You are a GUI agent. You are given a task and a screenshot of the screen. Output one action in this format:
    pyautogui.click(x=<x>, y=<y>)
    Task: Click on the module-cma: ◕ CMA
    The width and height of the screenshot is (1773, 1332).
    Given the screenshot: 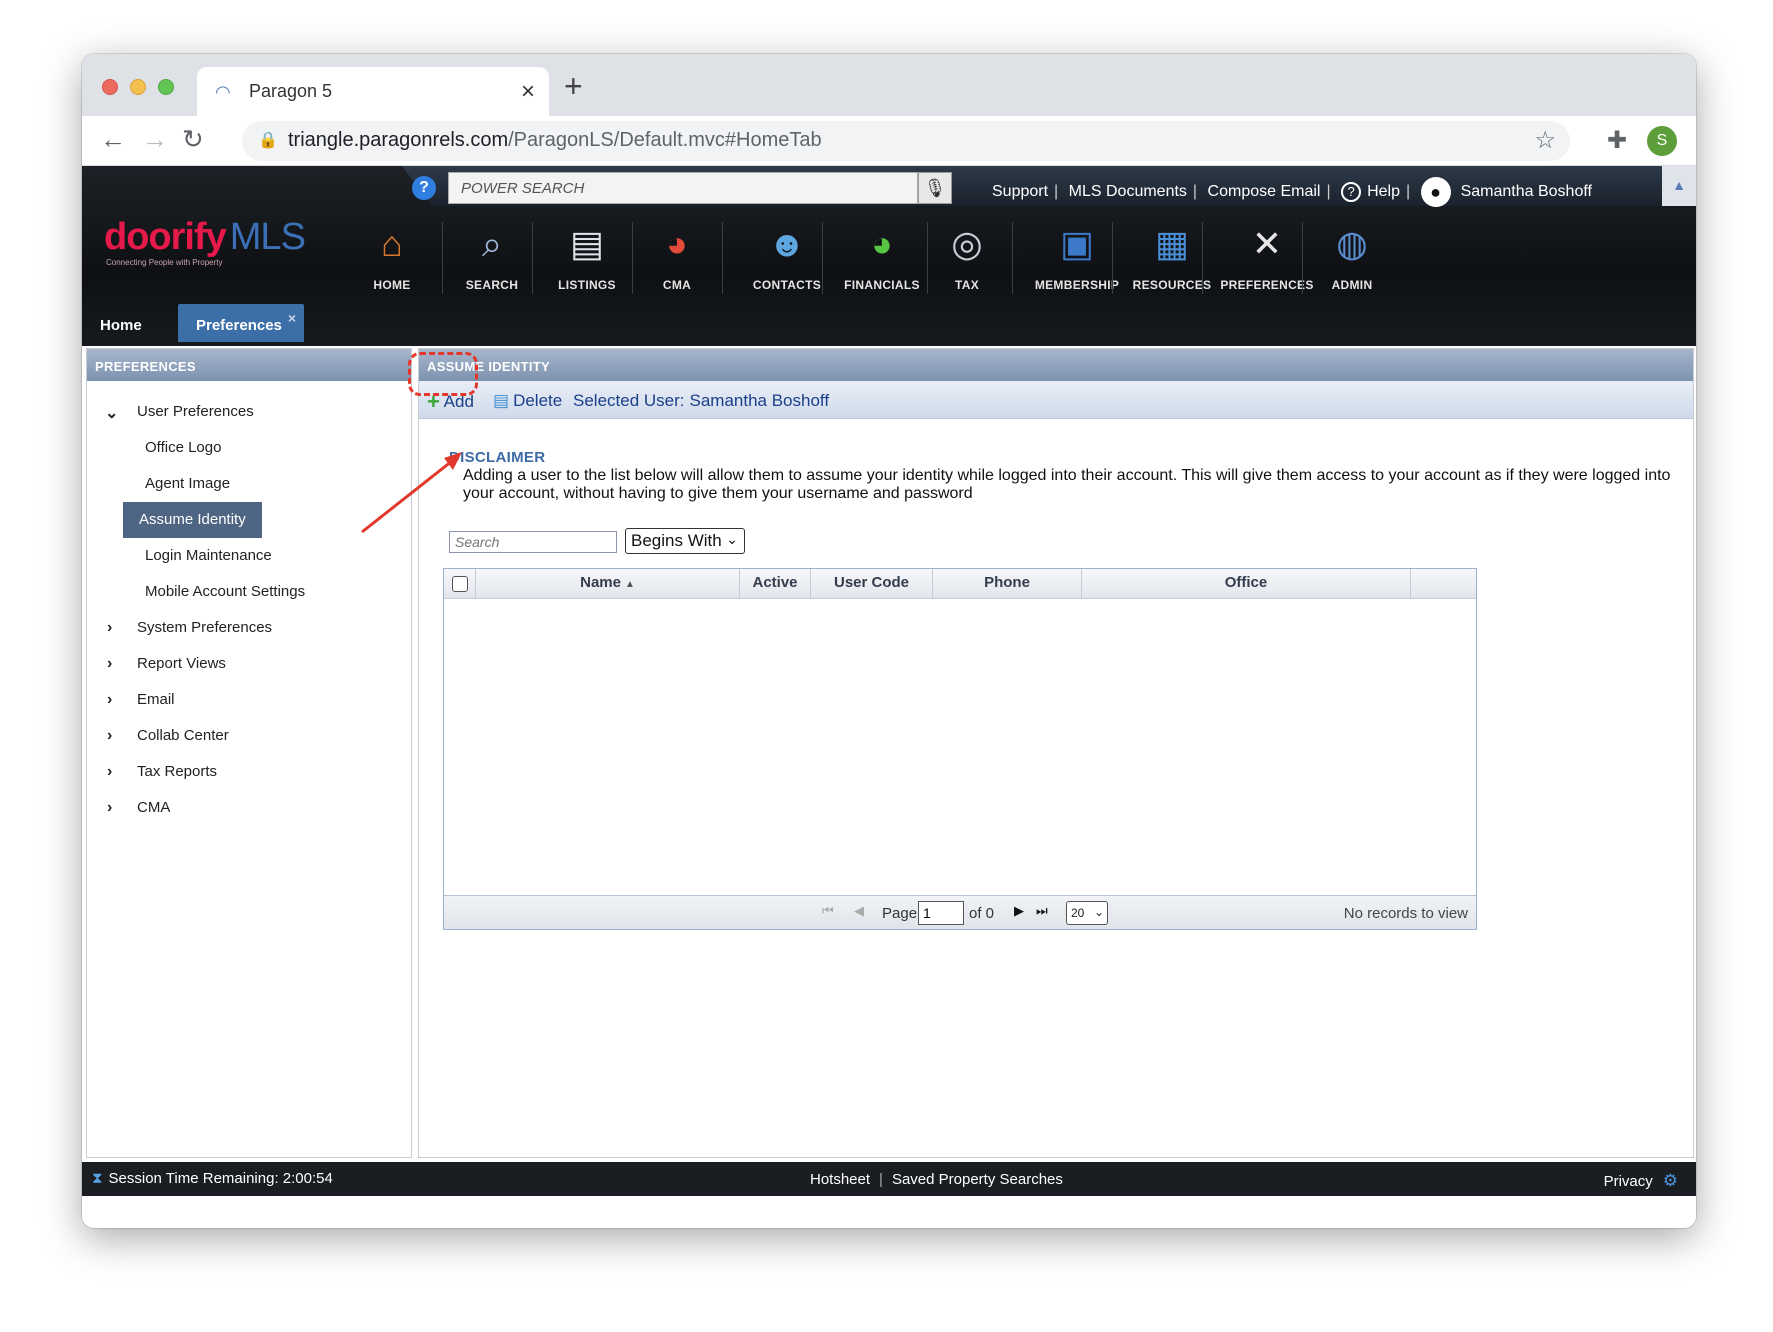 What is the action you would take?
    pyautogui.click(x=677, y=263)
    